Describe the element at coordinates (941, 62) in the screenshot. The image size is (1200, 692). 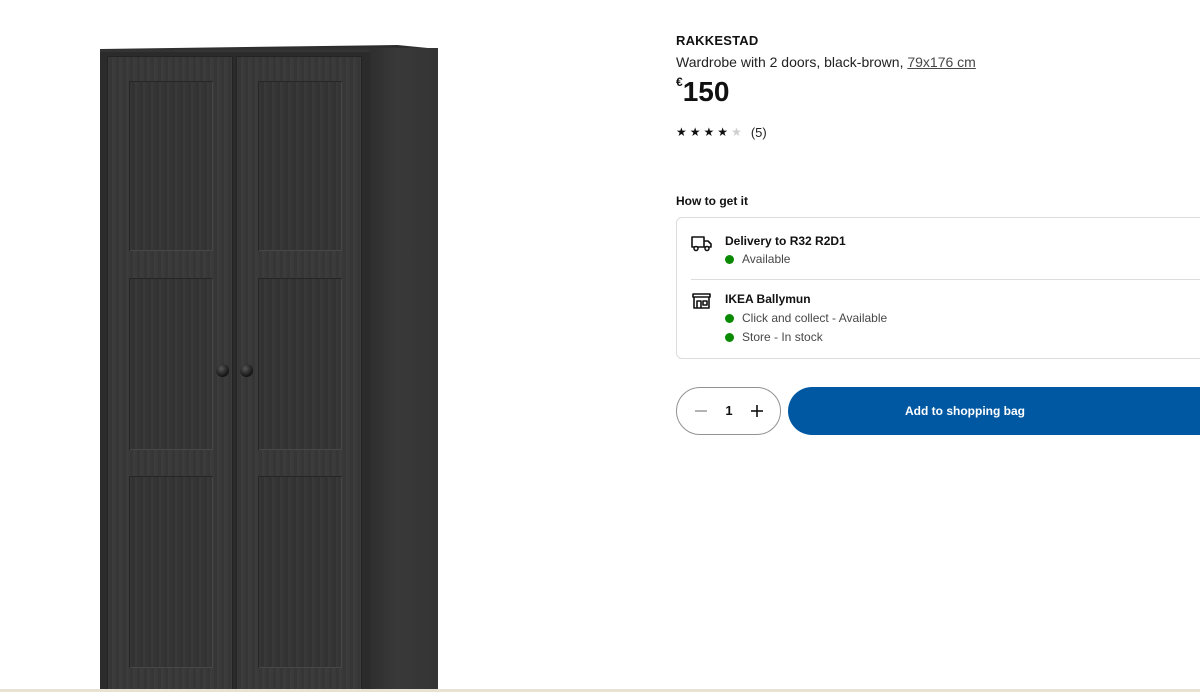
I see `product-measurement-link: 79x176 cm` at that location.